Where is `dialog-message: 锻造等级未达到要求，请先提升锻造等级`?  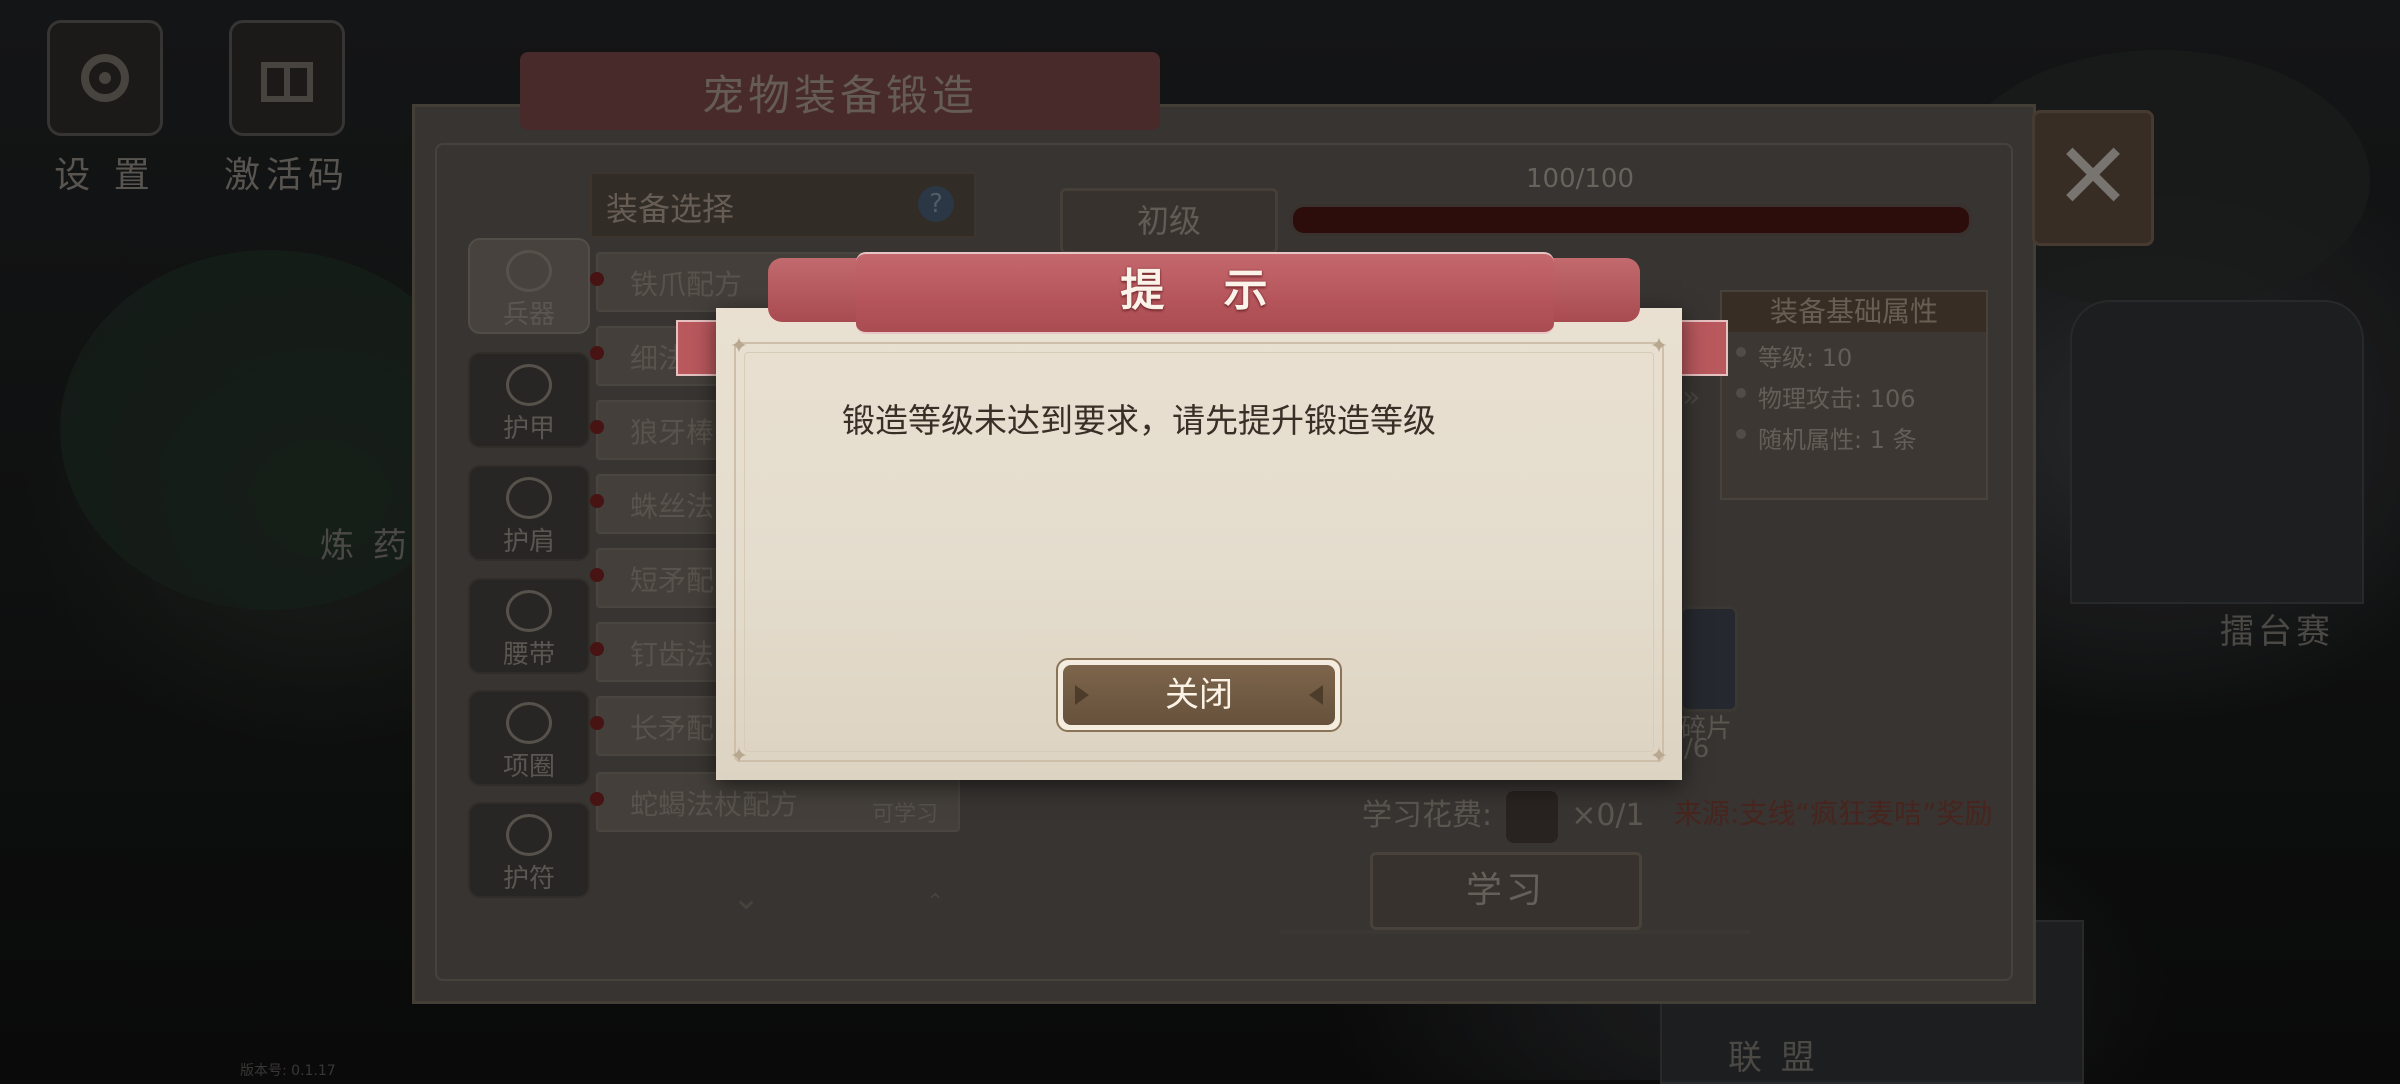 dialog-message: 锻造等级未达到要求，请先提升锻造等级 is located at coordinates (1139, 420).